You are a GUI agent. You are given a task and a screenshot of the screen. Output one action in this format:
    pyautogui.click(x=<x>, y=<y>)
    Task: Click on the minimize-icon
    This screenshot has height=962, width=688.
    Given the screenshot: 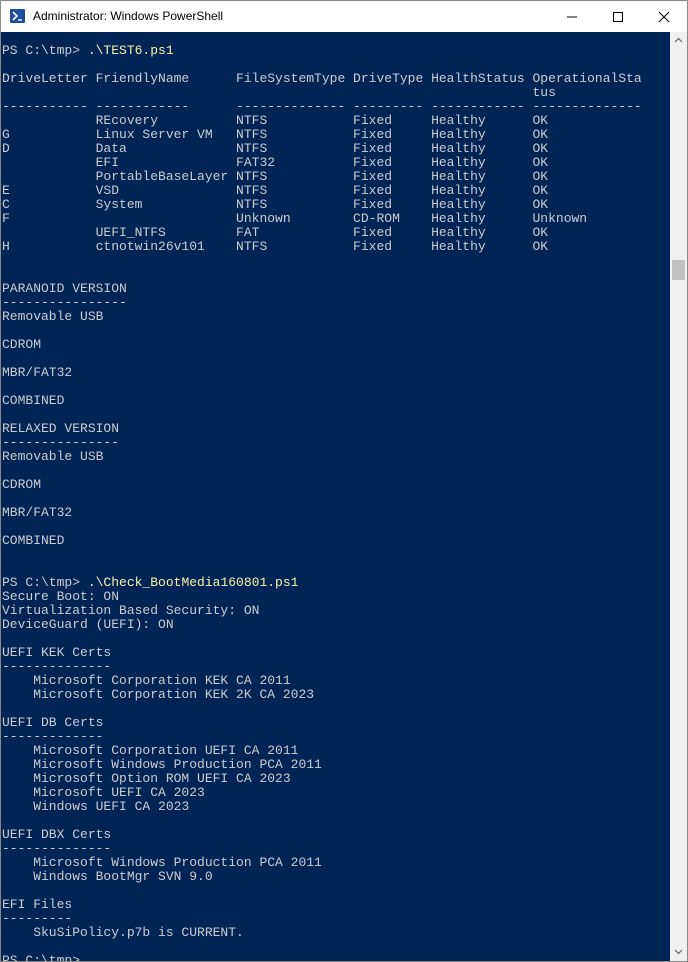 What is the action you would take?
    pyautogui.click(x=572, y=17)
    